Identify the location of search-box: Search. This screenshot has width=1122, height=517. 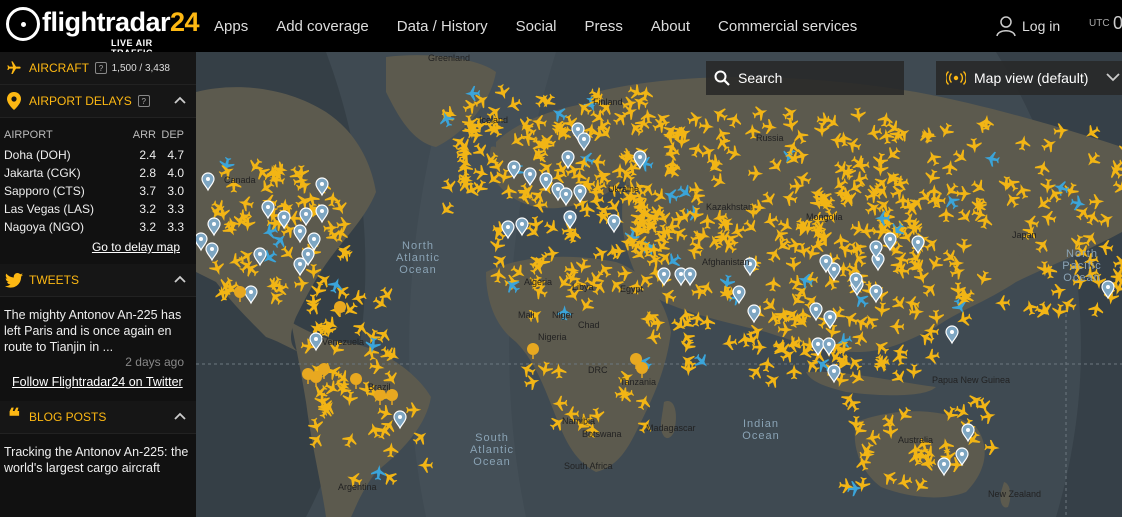
(805, 78).